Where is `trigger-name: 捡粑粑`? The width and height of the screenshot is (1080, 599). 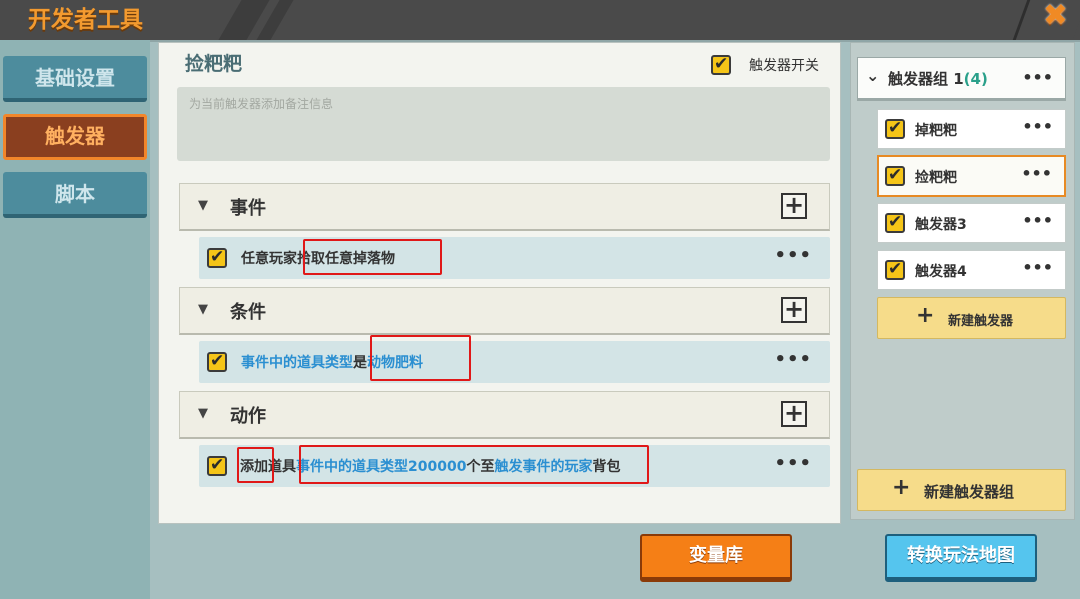
trigger-name: 捡粑粑 is located at coordinates (213, 62).